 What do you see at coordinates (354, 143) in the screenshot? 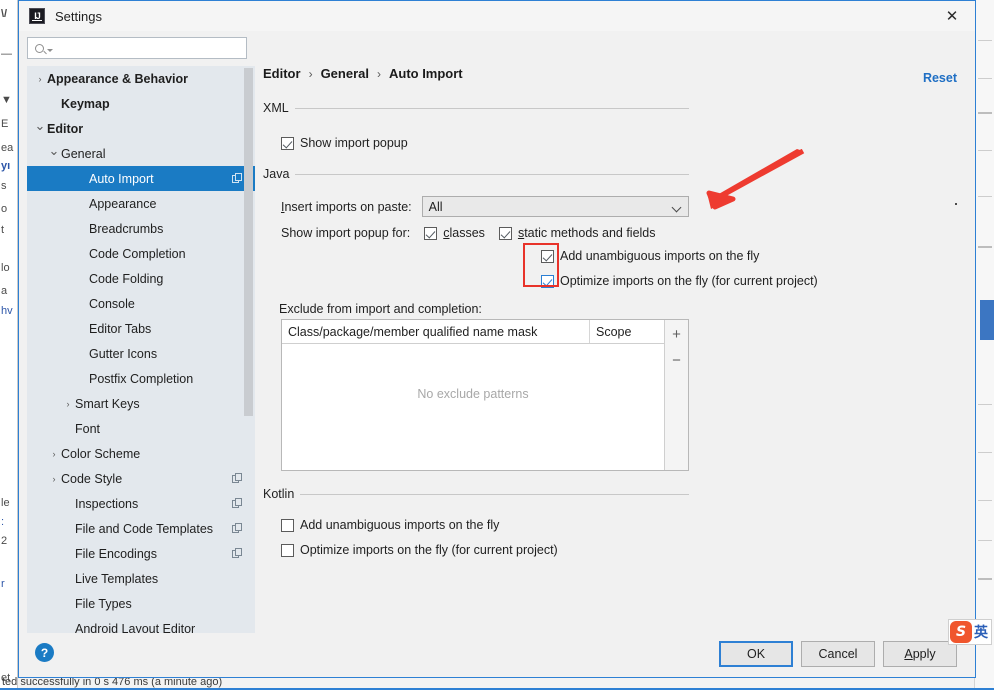
I see `xml-show-import-popup-label: Show import popup` at bounding box center [354, 143].